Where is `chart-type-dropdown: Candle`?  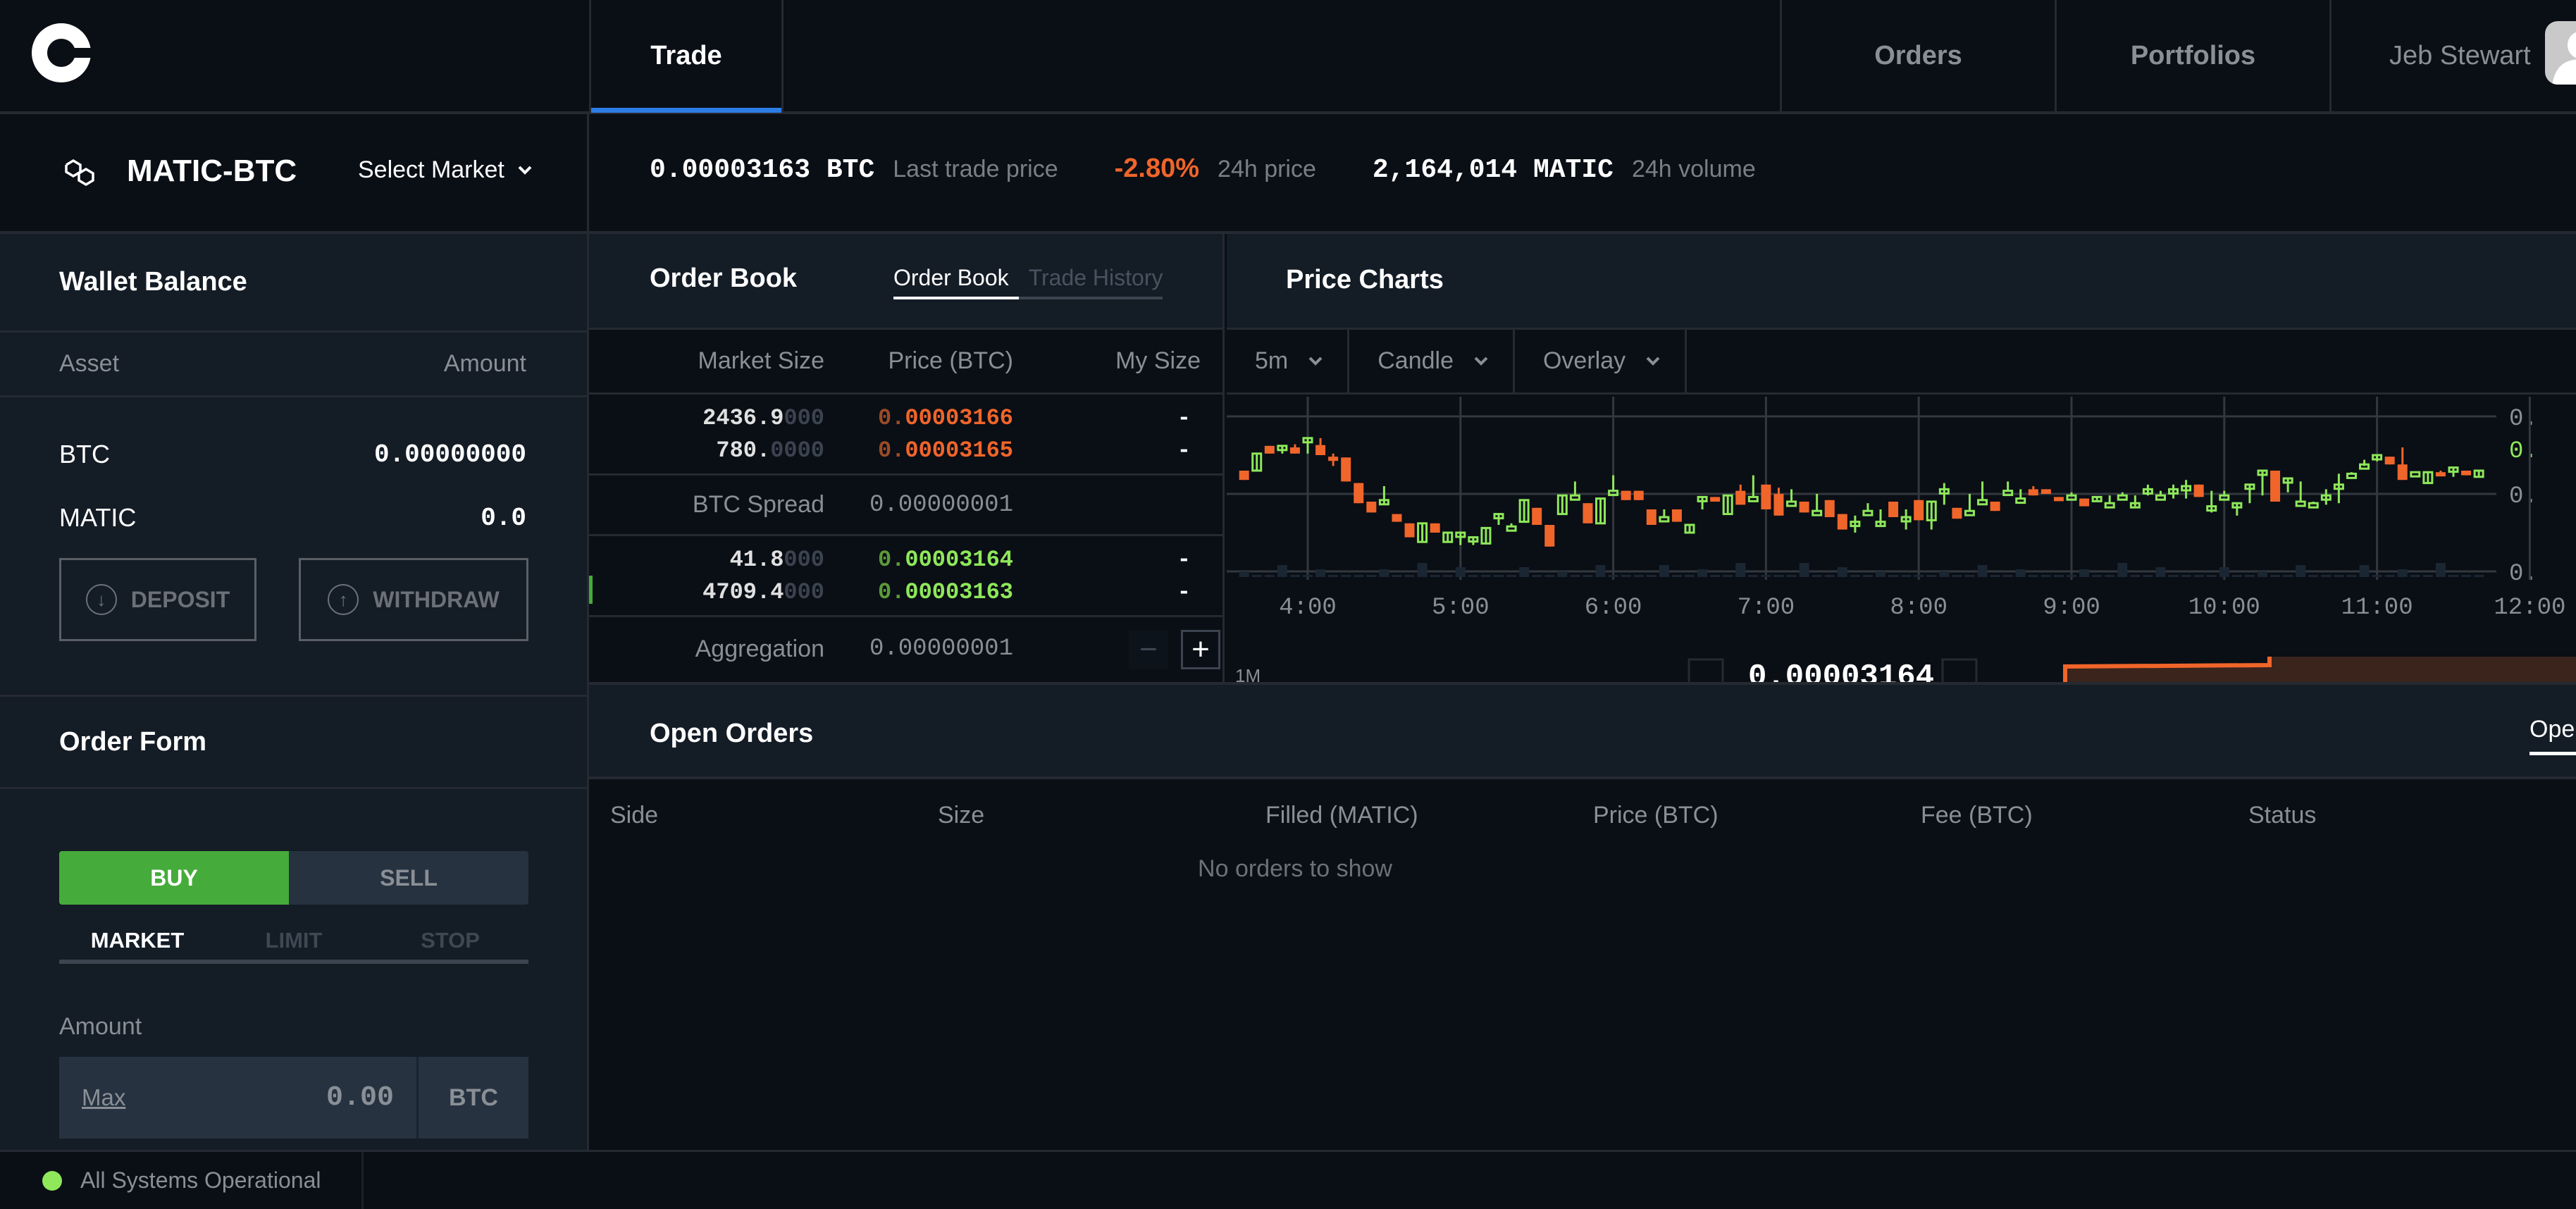
chart-type-dropdown: Candle is located at coordinates (1432, 361).